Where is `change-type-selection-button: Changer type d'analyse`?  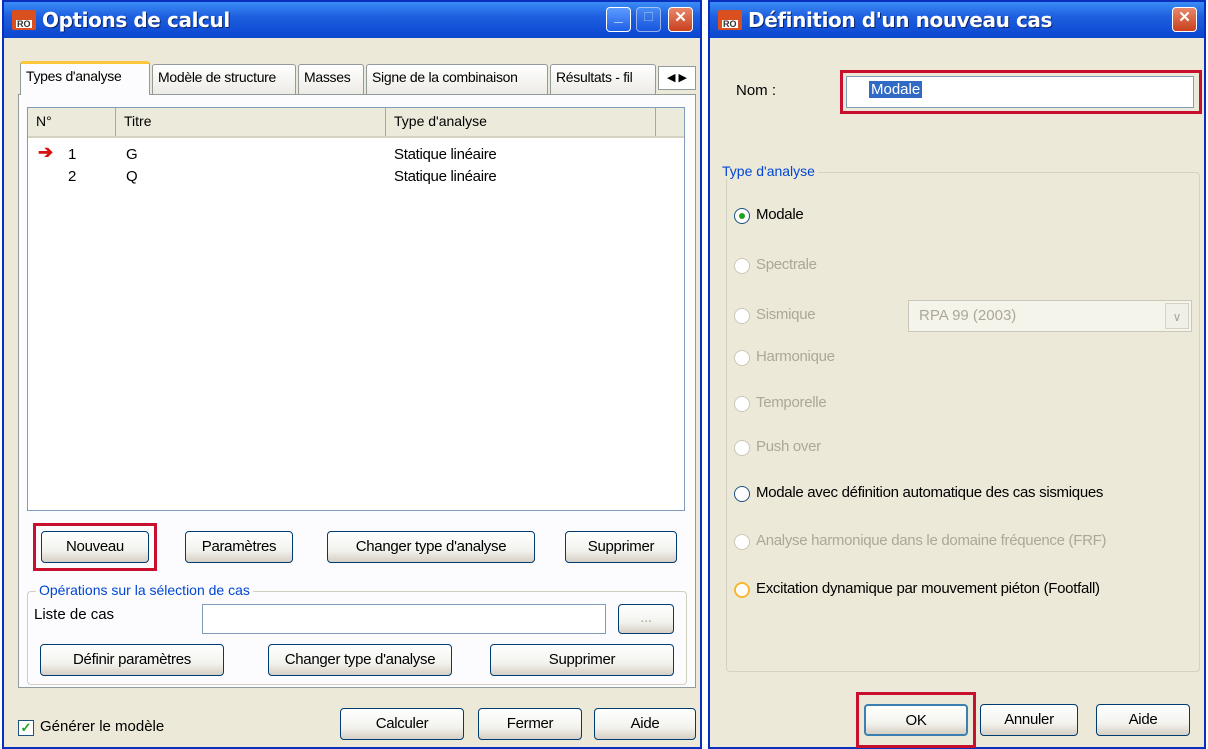
change-type-selection-button: Changer type d'analyse is located at coordinates (360, 660).